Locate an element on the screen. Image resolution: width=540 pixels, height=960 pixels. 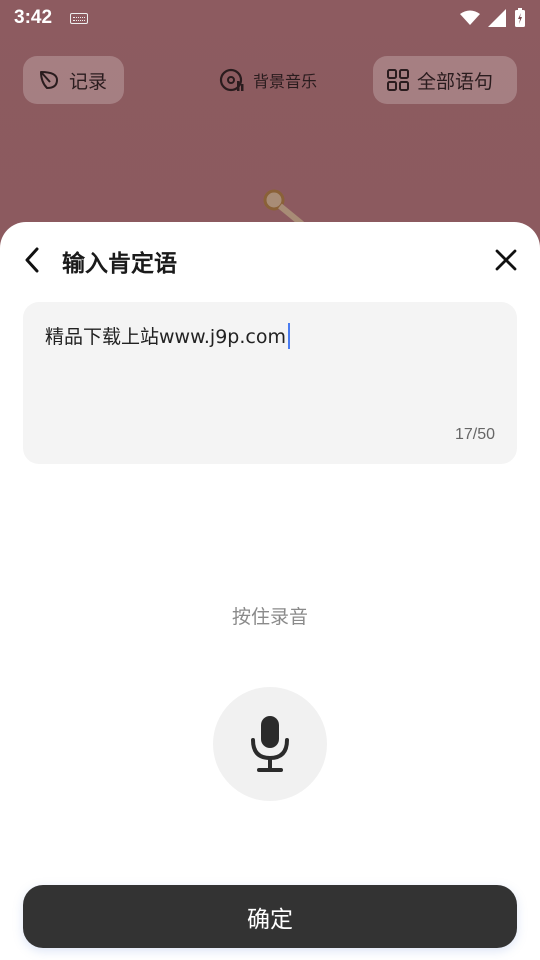
sheet-header: 输入肯定语 is located at coordinates (270, 260).